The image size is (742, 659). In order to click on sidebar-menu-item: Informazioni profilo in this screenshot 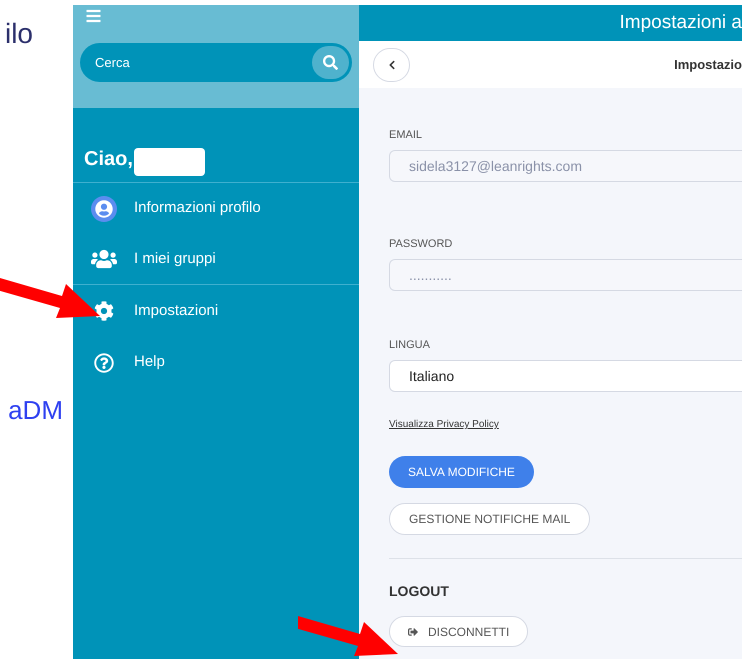, I will do `click(197, 208)`.